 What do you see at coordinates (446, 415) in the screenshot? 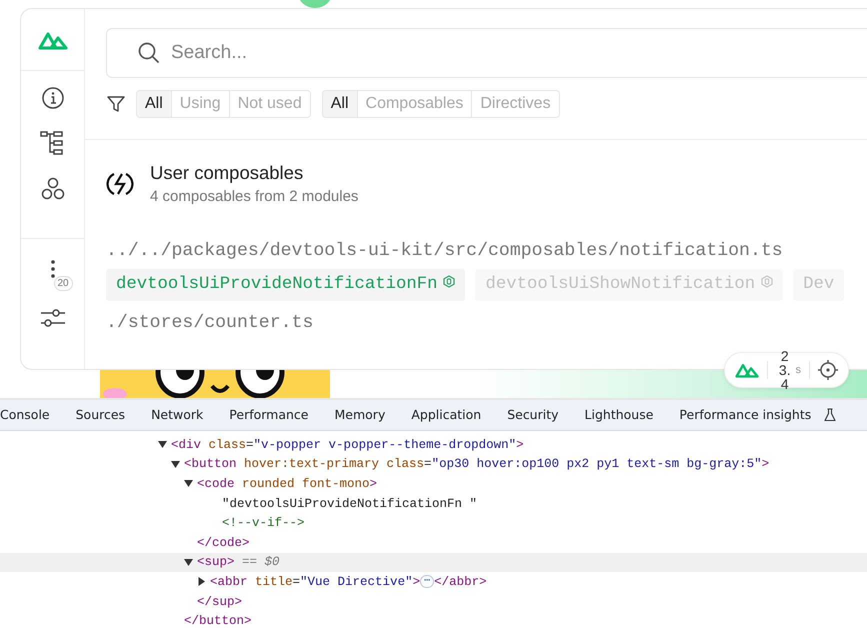
I see `devtools-tab: Application` at bounding box center [446, 415].